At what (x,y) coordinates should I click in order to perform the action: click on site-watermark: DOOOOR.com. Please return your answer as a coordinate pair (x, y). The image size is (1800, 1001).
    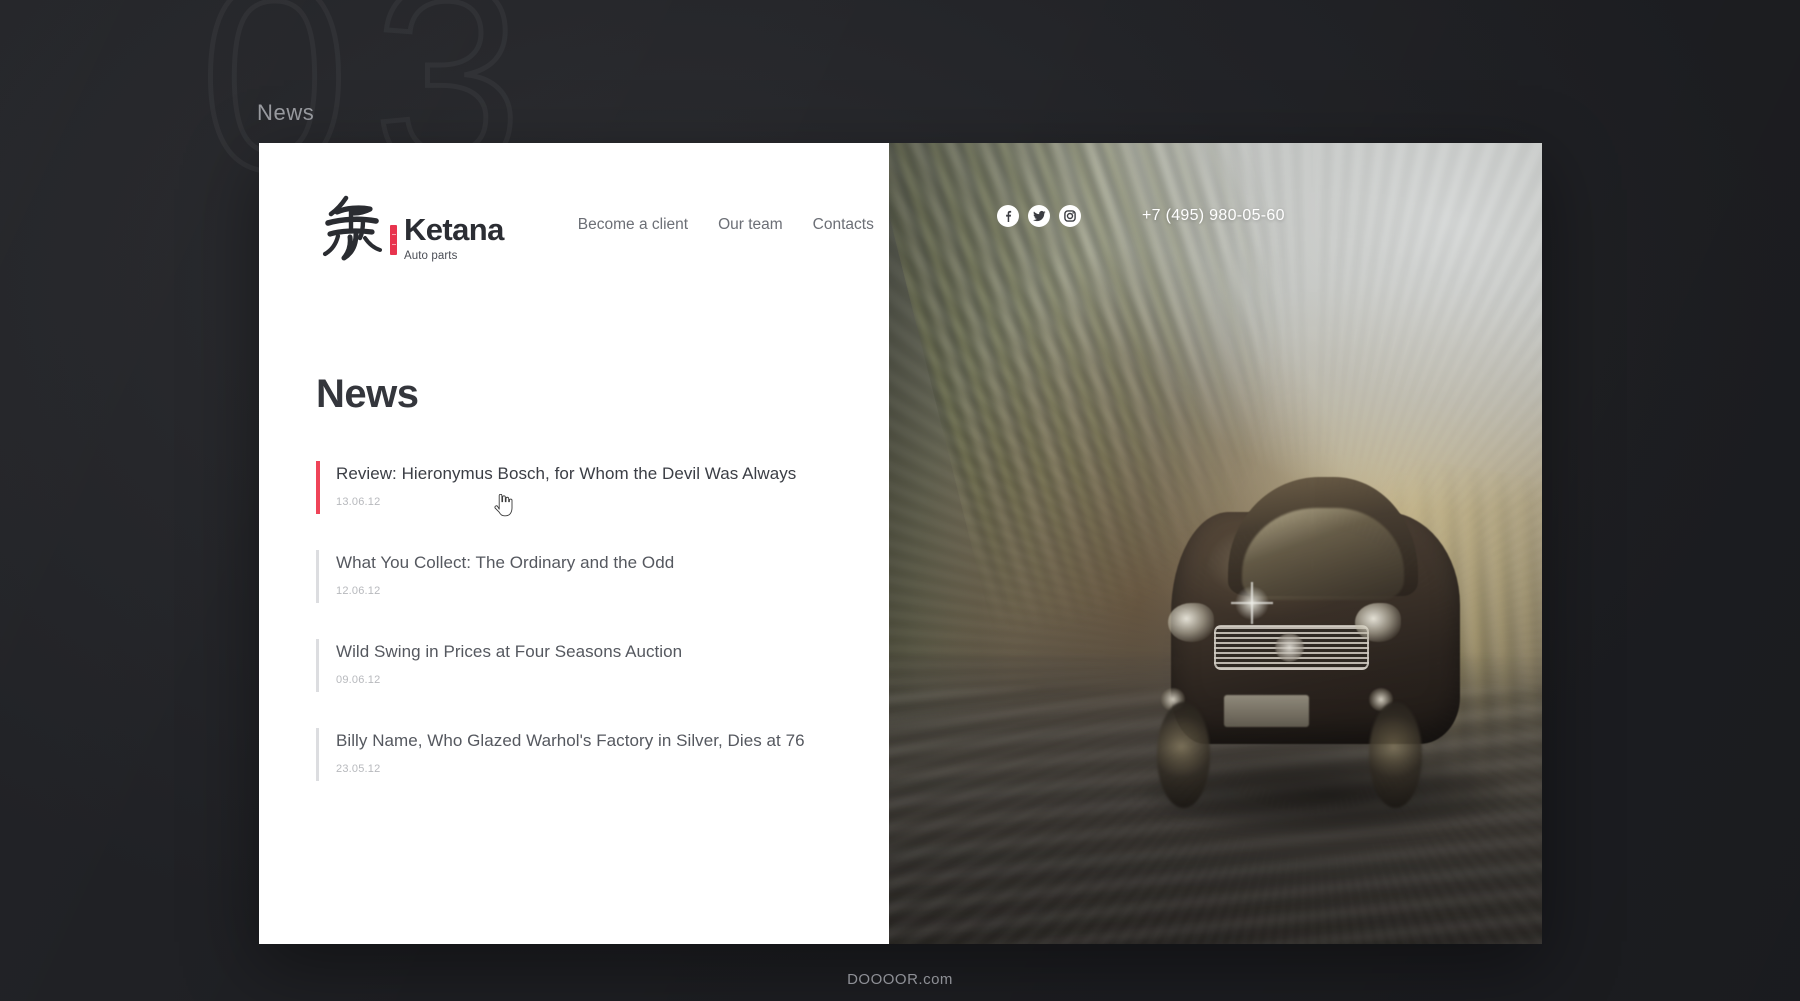
    Looking at the image, I should click on (900, 979).